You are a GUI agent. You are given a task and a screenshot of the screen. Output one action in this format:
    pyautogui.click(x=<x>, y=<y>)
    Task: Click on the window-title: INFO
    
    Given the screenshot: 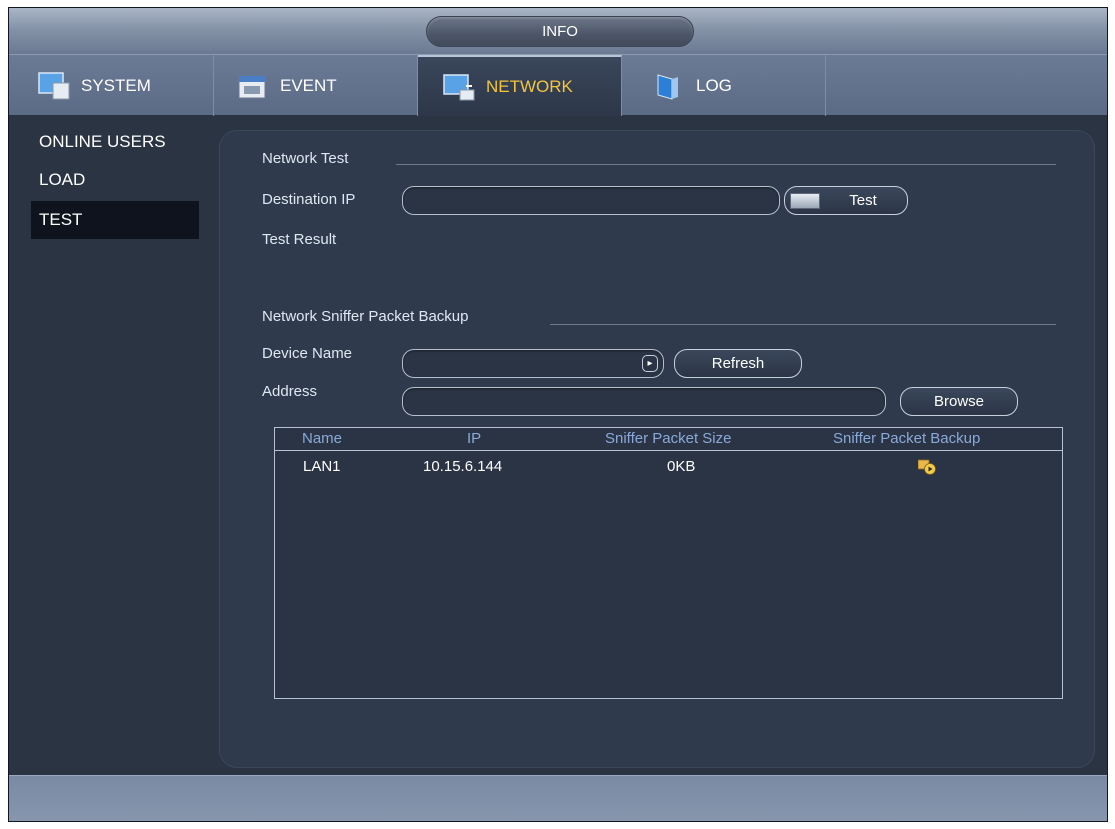 What is the action you would take?
    pyautogui.click(x=560, y=31)
    